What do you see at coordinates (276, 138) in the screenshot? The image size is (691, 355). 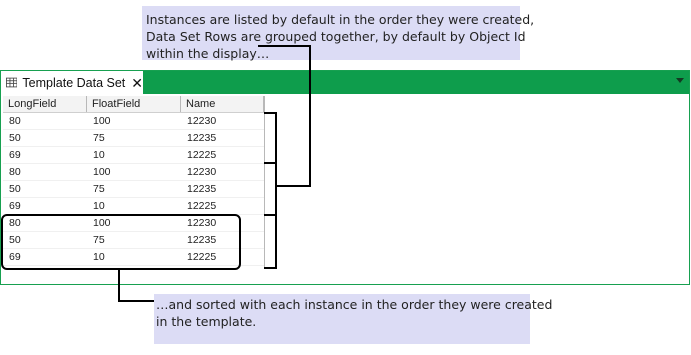 I see `bracket-upper-vertical` at bounding box center [276, 138].